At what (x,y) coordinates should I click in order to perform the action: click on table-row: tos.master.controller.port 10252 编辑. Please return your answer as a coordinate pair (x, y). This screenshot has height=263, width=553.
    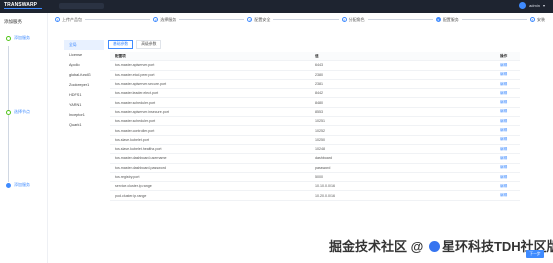
    Looking at the image, I should click on (315, 131).